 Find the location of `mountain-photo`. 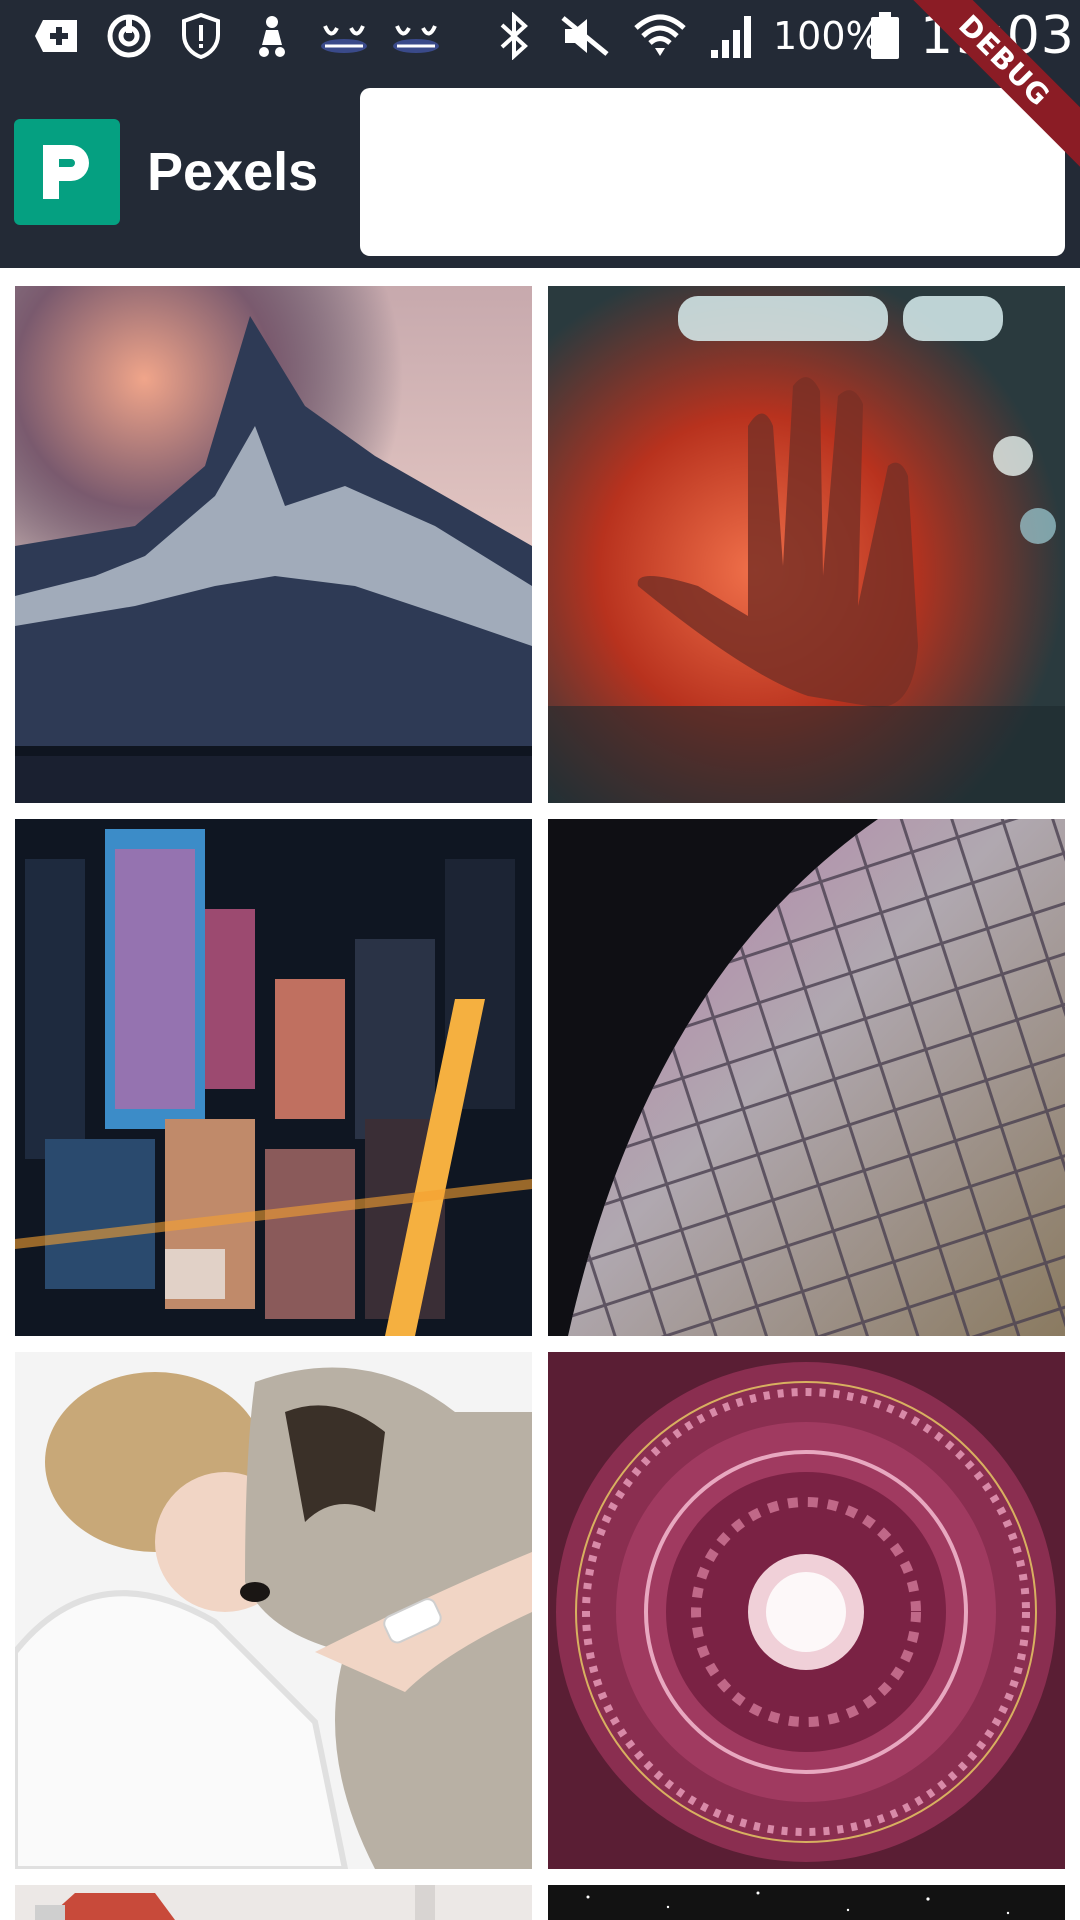

mountain-photo is located at coordinates (273, 544).